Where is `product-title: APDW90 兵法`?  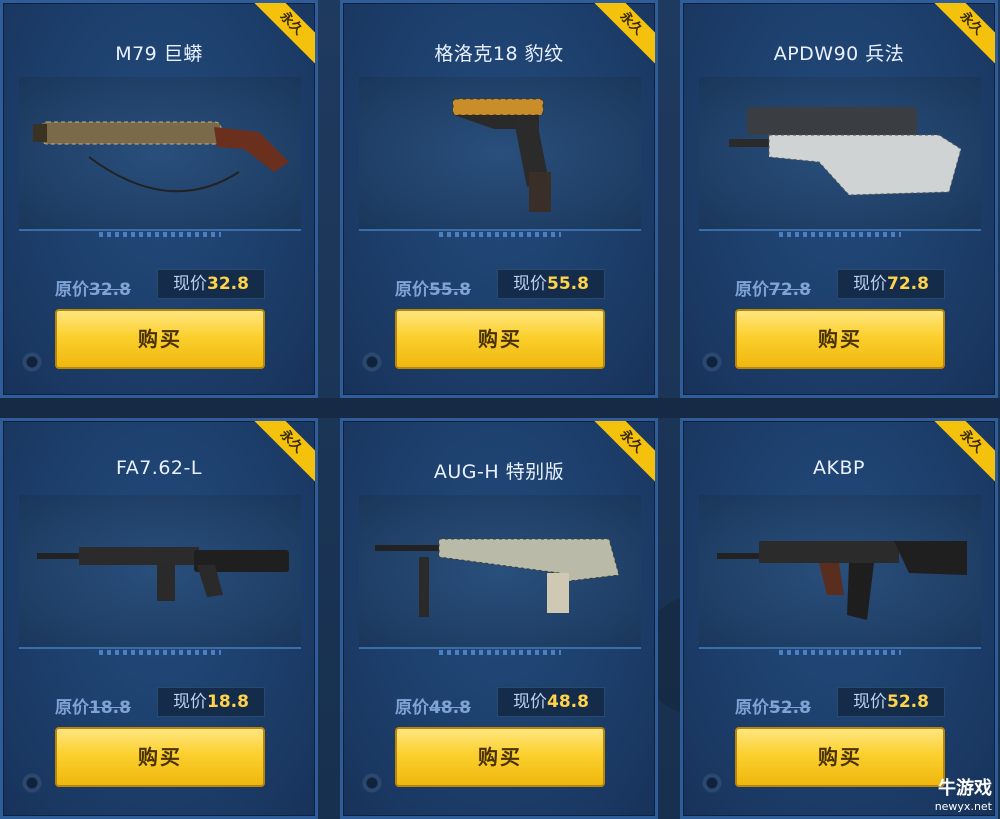
product-title: APDW90 兵法 is located at coordinates (839, 54).